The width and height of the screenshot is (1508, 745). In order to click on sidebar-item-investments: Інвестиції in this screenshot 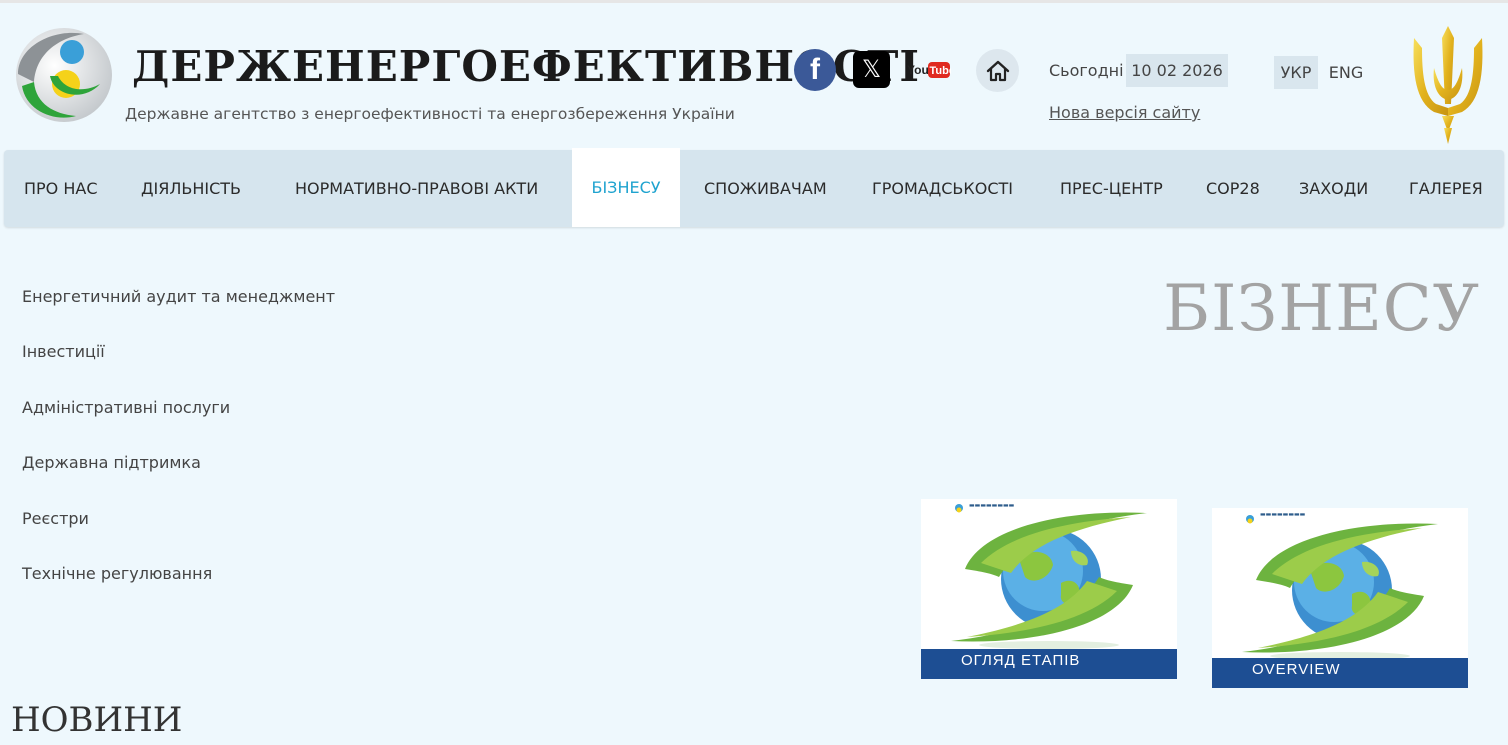, I will do `click(63, 351)`.